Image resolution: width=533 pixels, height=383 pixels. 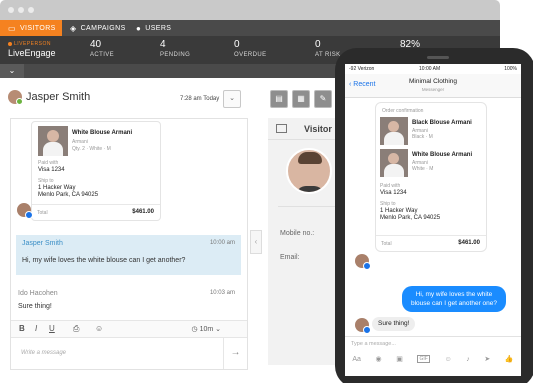 What do you see at coordinates (158, 28) in the screenshot?
I see `tab-users-label: USERS` at bounding box center [158, 28].